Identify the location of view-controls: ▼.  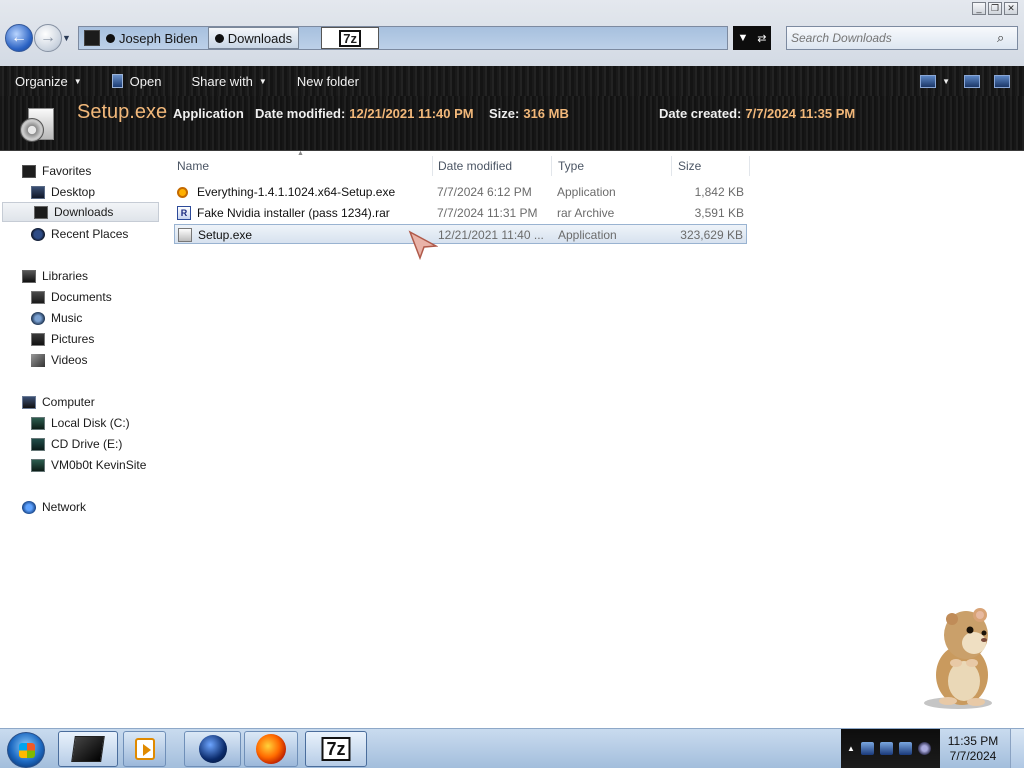
(965, 81).